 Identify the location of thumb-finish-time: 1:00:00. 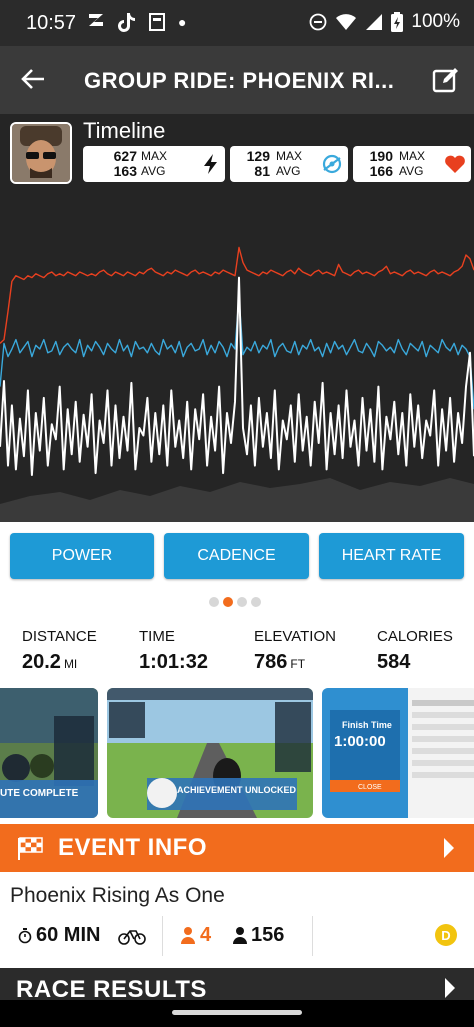
(360, 741).